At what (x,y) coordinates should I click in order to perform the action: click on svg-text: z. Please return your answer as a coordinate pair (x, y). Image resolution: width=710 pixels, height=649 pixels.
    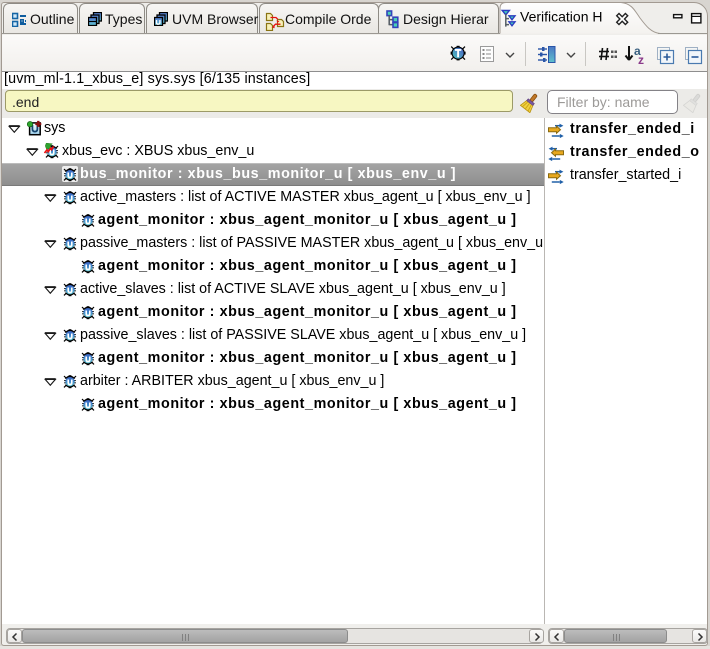
    Looking at the image, I should click on (641, 59).